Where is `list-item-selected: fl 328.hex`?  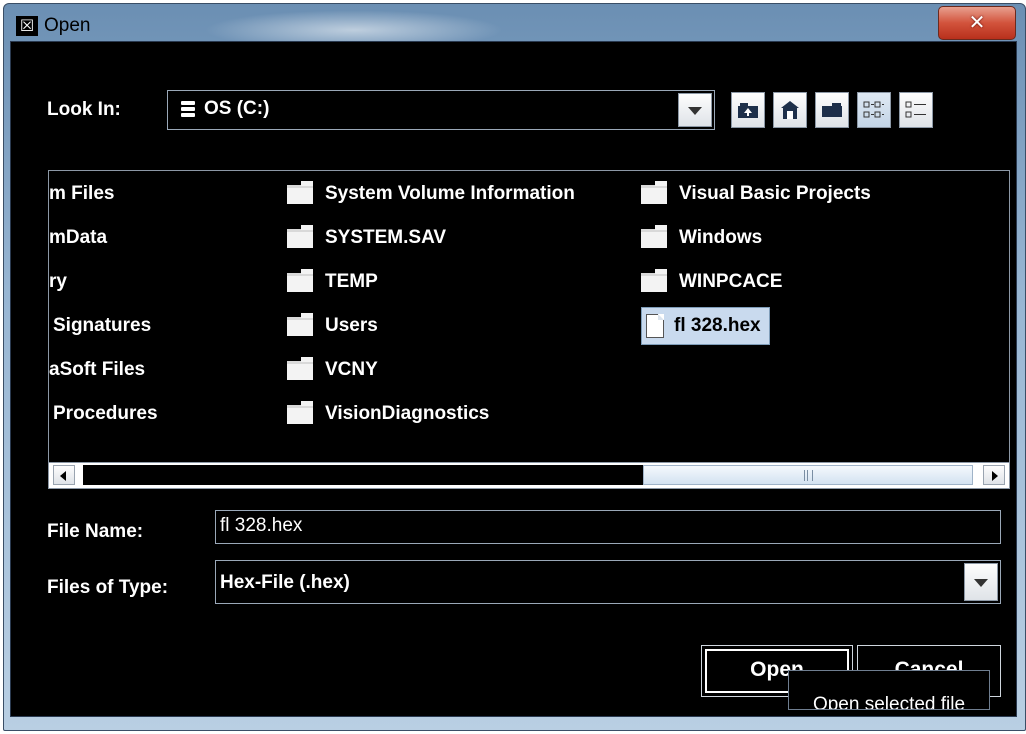
list-item-selected: fl 328.hex is located at coordinates (705, 326).